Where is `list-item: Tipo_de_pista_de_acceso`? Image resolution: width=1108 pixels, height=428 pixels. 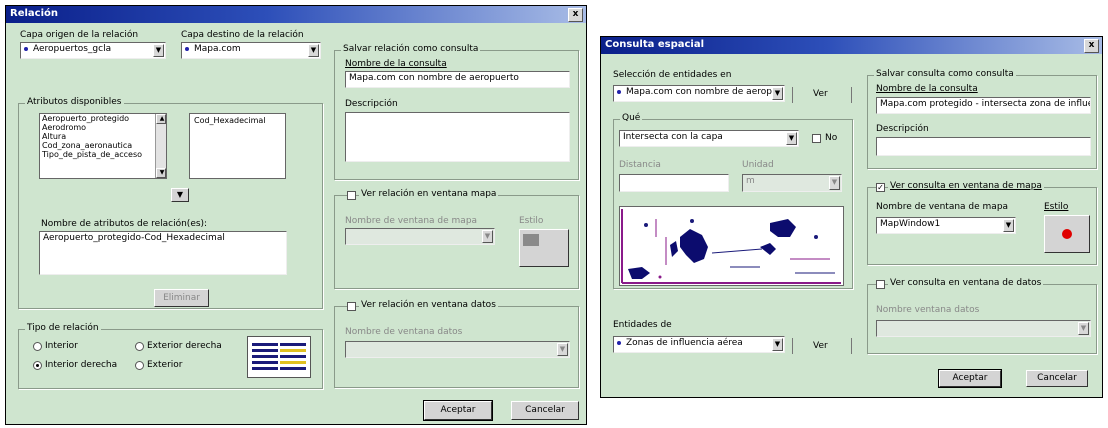
list-item: Tipo_de_pista_de_acceso is located at coordinates (103, 154).